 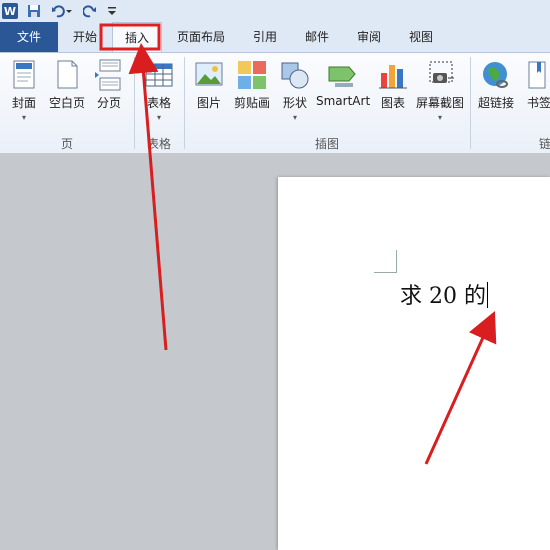 I want to click on tab-file: 文件, so click(x=29, y=37).